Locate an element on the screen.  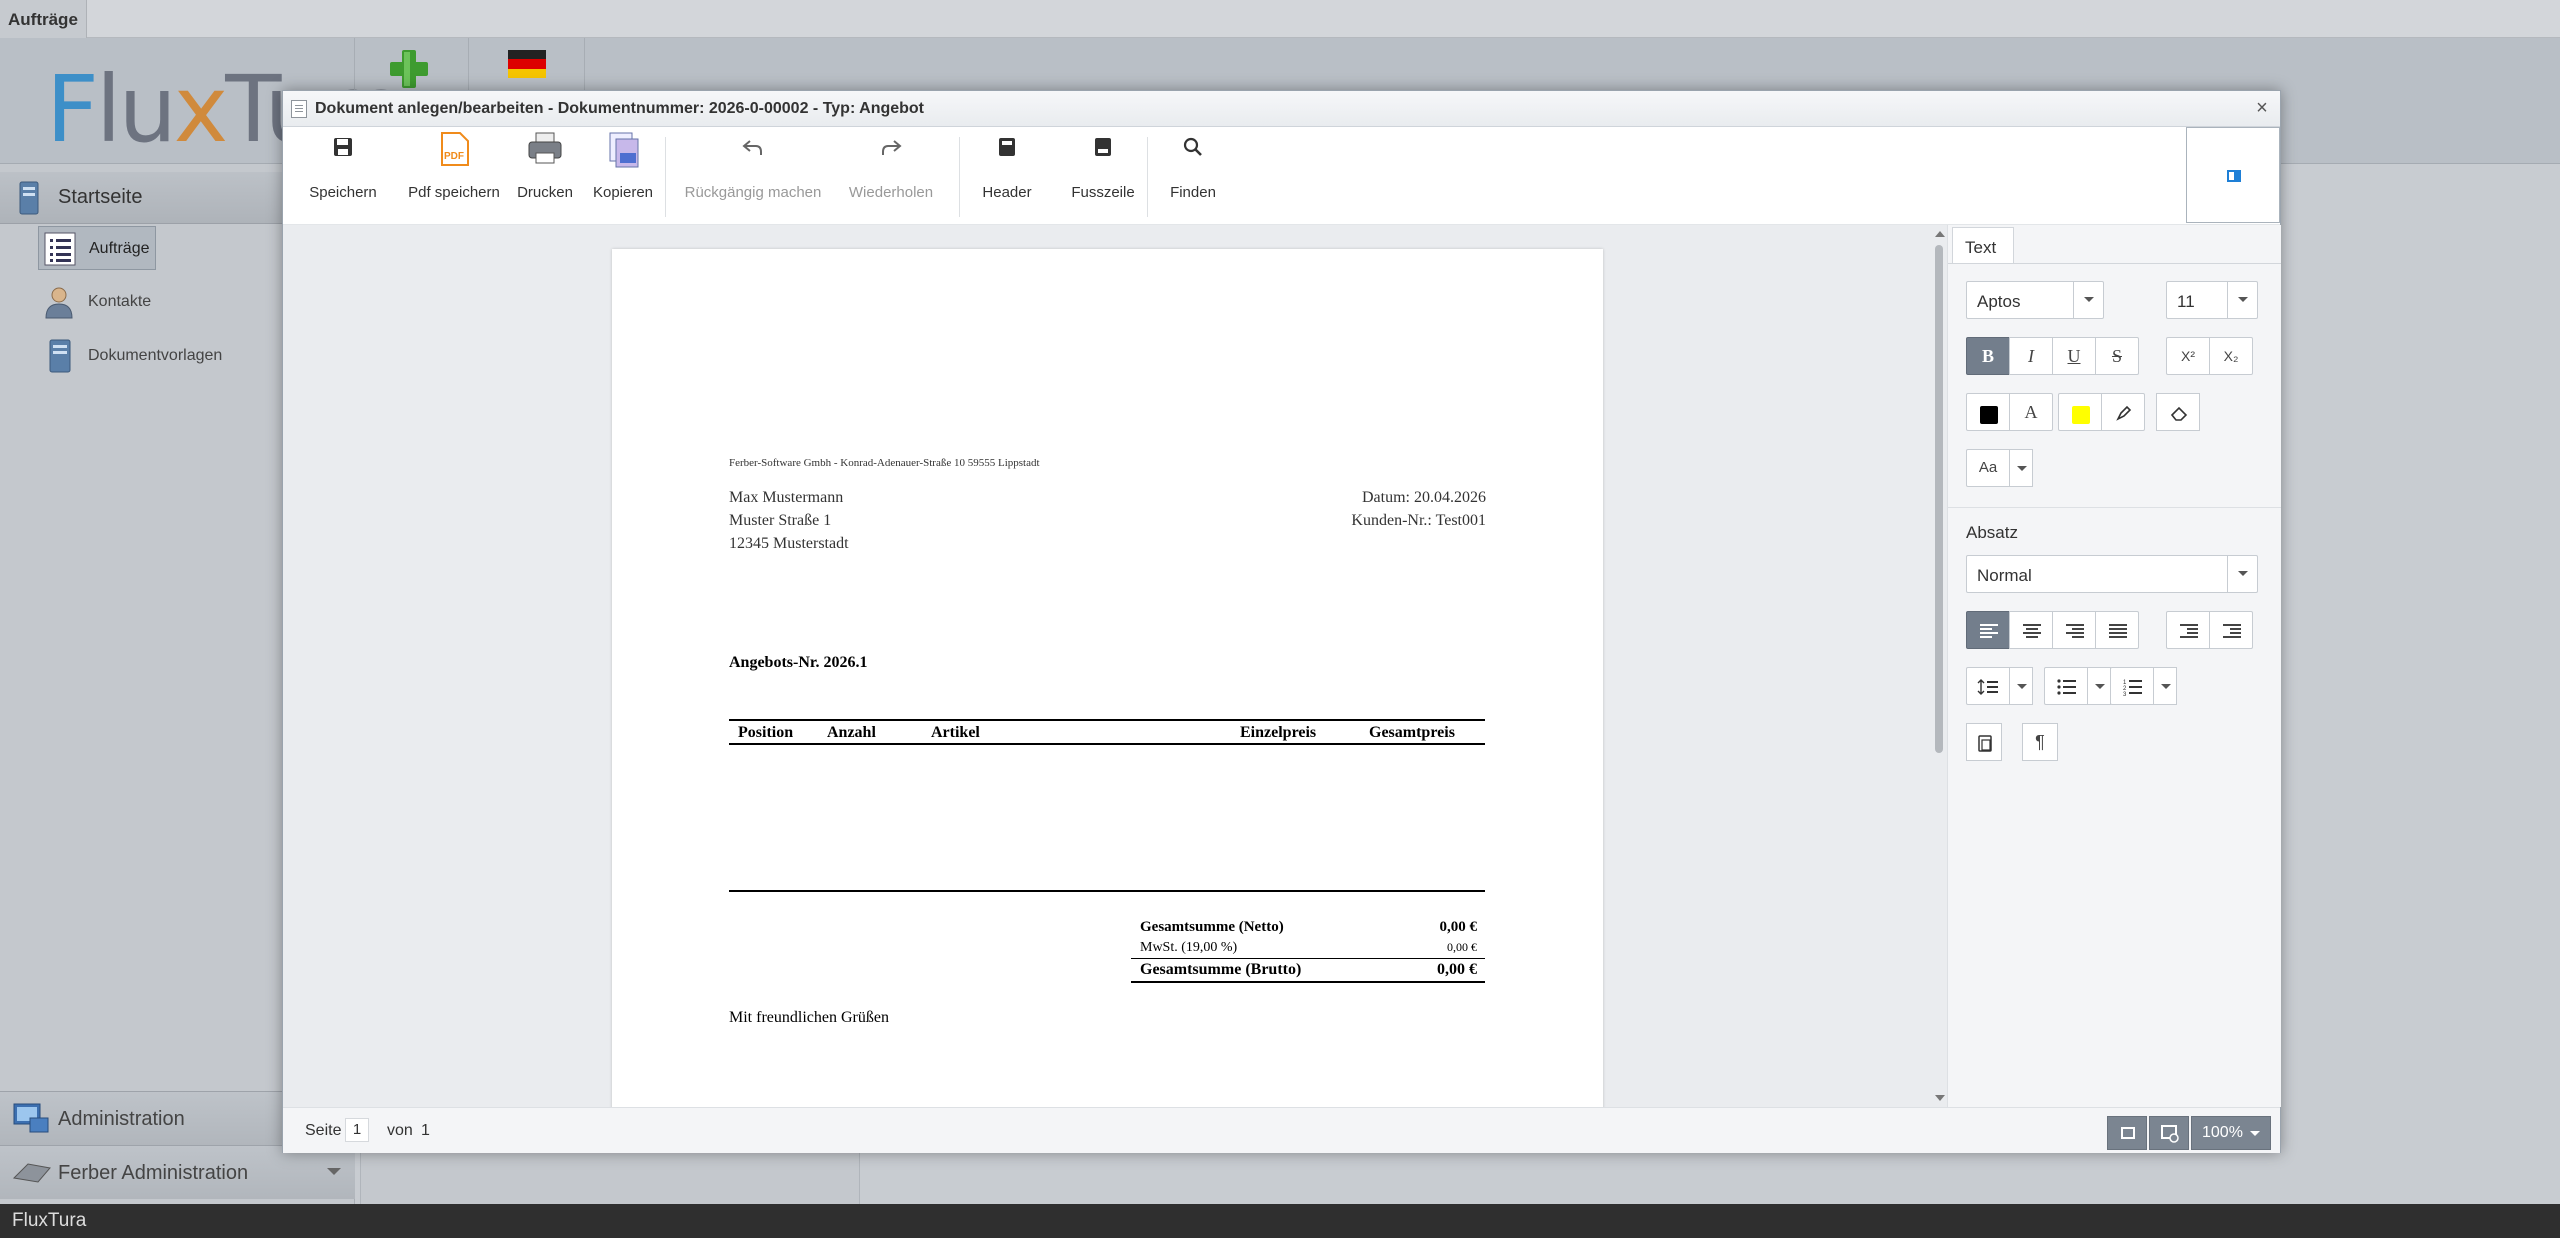
sidebar-ferber-administration: Ferber Administration is located at coordinates (177, 1172).